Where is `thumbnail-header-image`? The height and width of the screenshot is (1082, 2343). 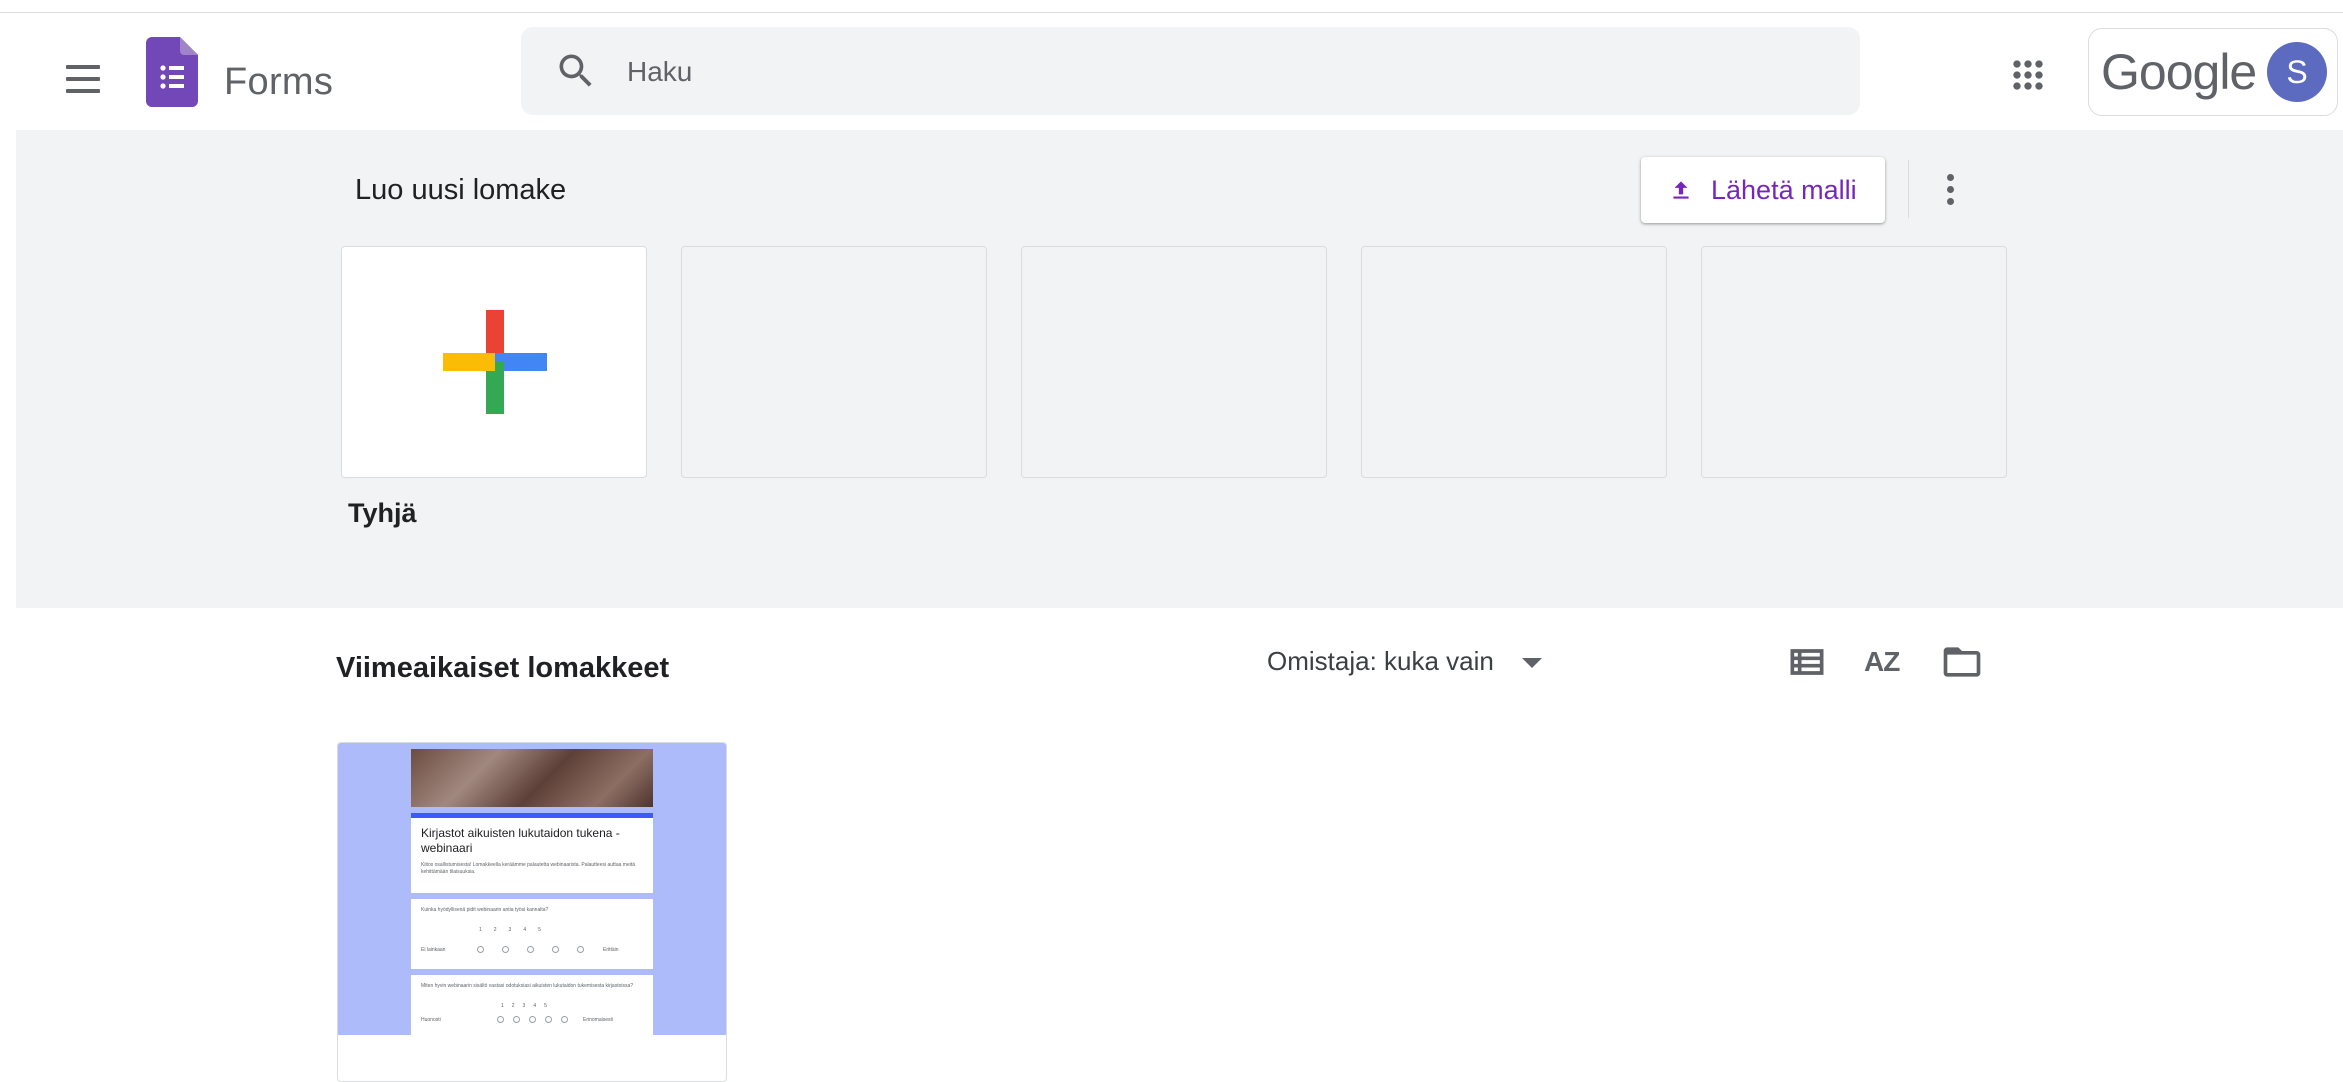 thumbnail-header-image is located at coordinates (532, 778).